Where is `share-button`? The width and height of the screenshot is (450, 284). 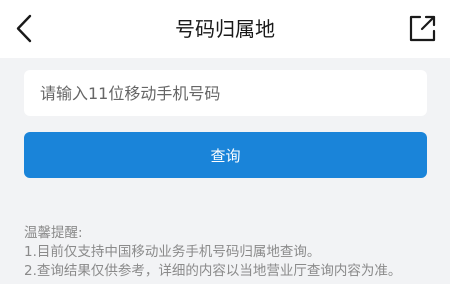 share-button is located at coordinates (422, 29).